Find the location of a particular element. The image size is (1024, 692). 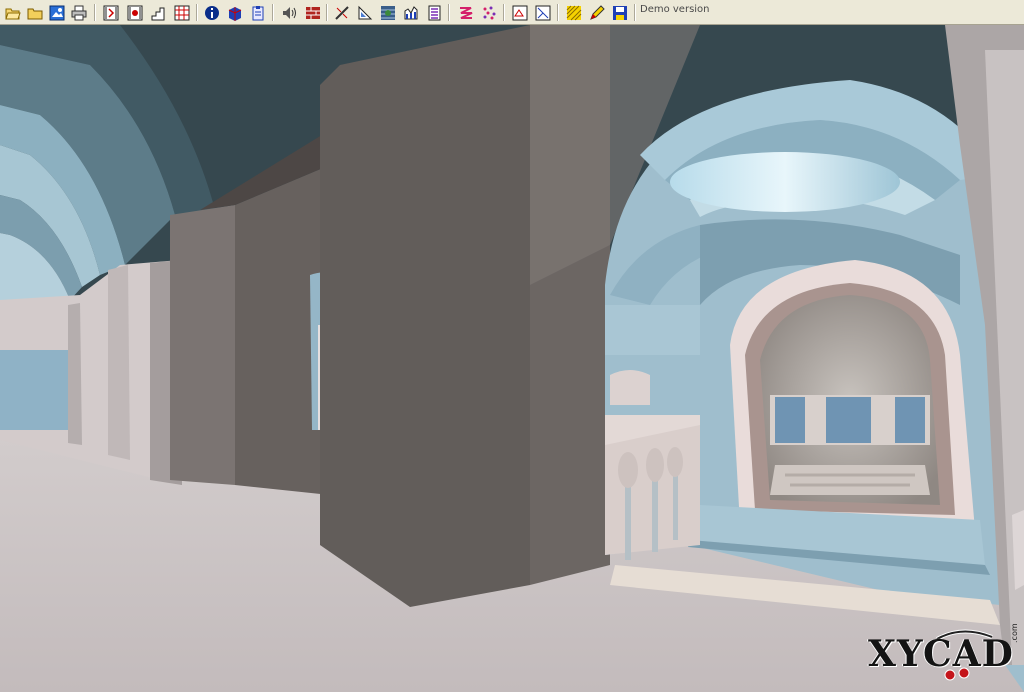

watermark-logo-text: XYCAD is located at coordinates (941, 654).